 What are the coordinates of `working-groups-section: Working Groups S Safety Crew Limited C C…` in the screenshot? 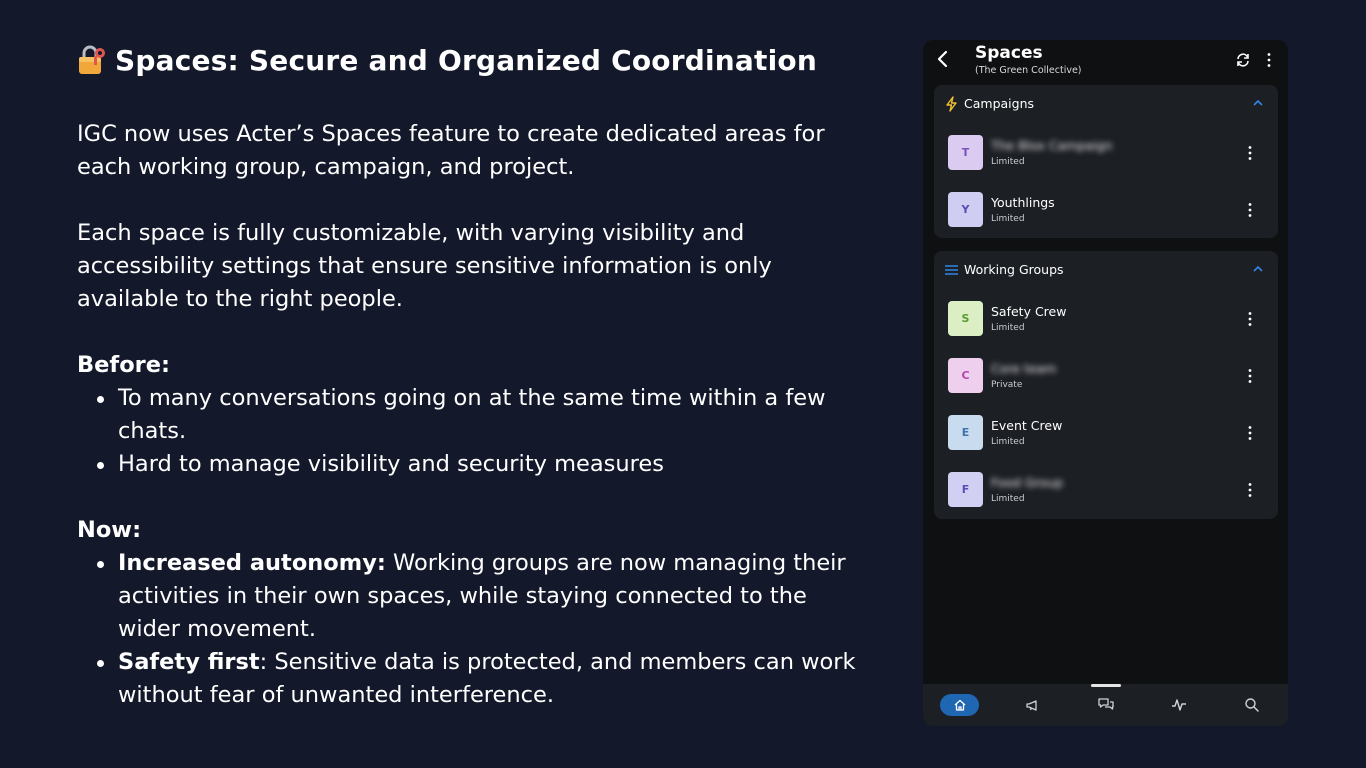 It's located at (1106, 385).